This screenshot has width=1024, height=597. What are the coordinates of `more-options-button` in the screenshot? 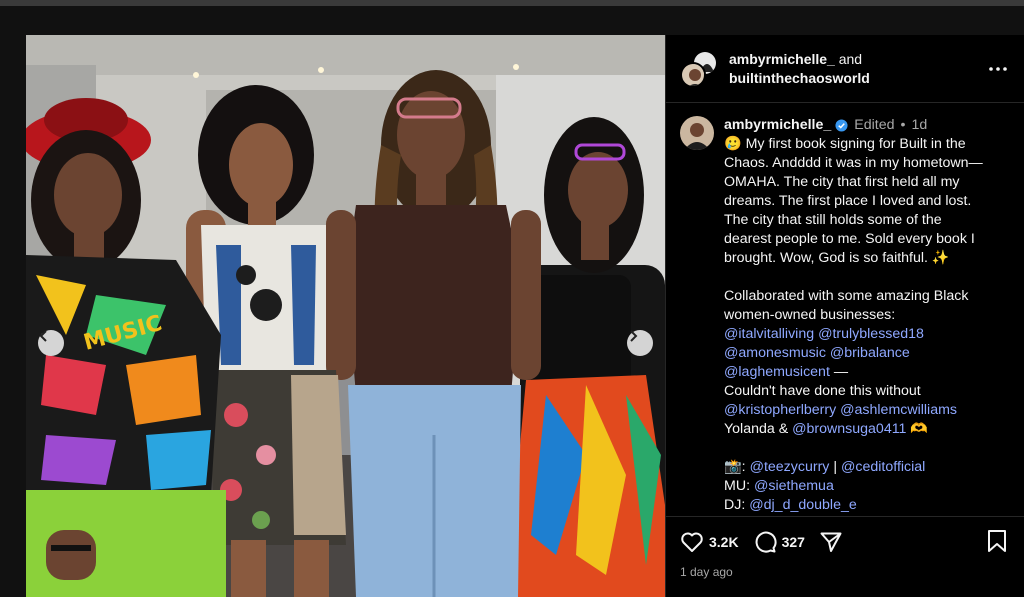 It's located at (998, 69).